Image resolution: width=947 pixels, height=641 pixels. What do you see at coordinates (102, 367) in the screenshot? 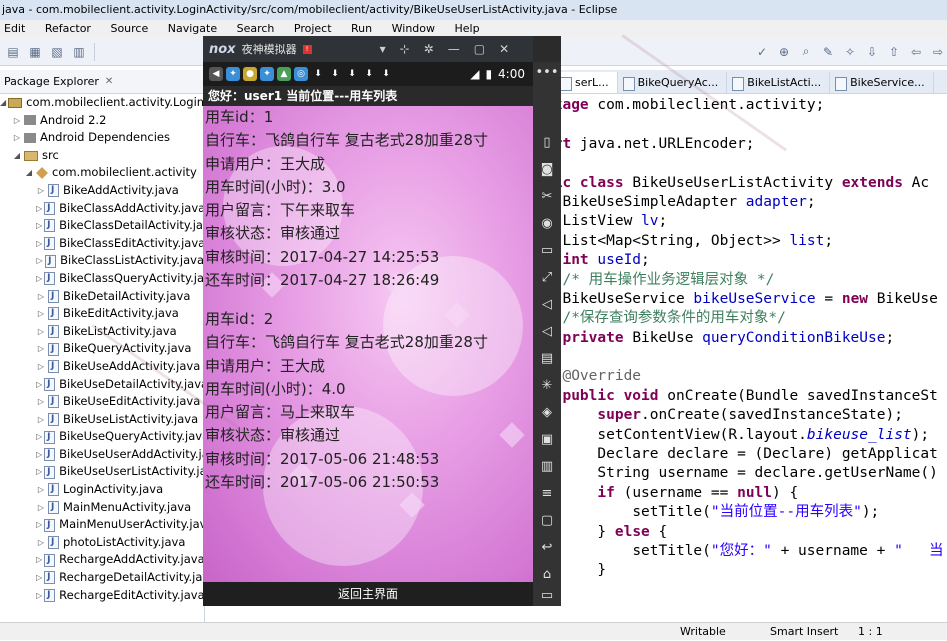
I see `java-file-item: ▷ BikeUseAddActivity.java` at bounding box center [102, 367].